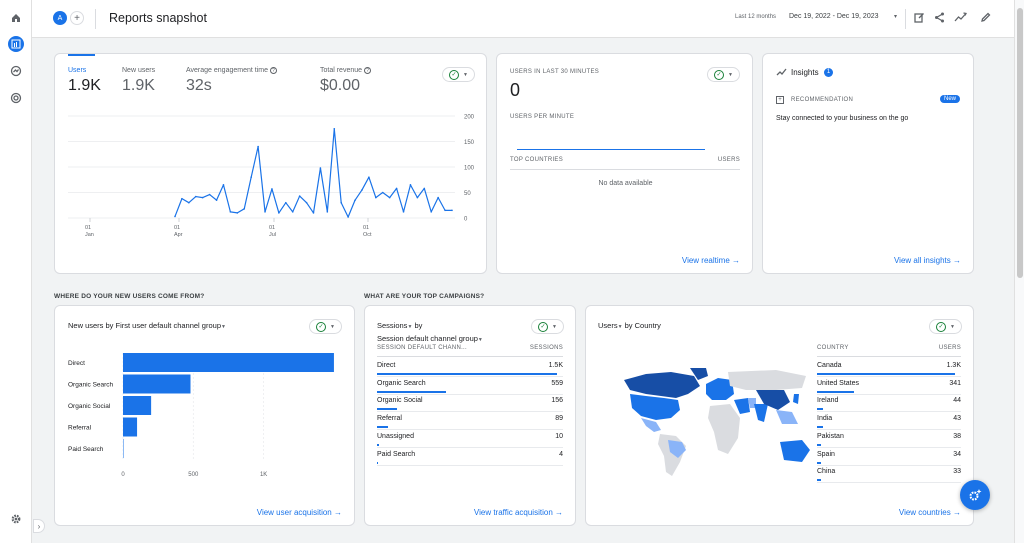 The image size is (1024, 543). Describe the element at coordinates (919, 18) in the screenshot. I see `customize-report-icon` at that location.